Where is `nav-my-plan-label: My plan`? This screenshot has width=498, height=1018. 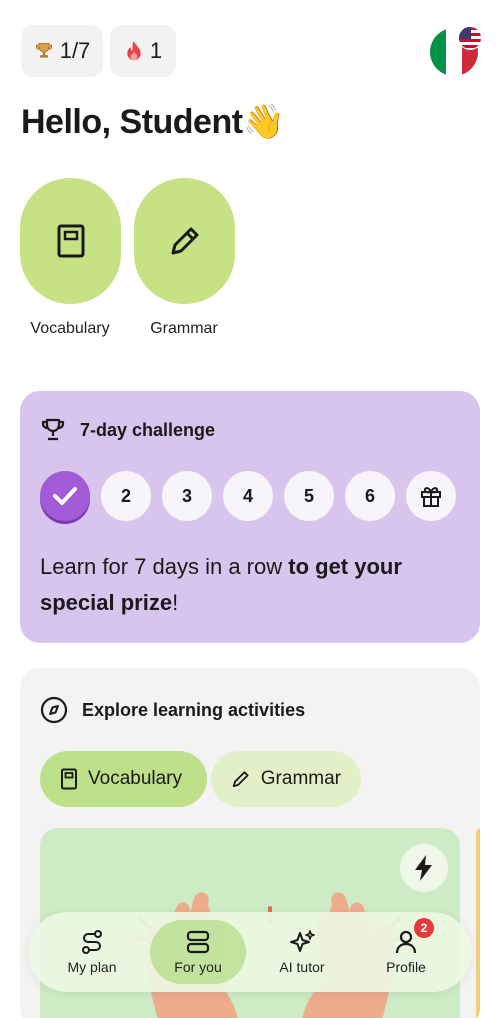
nav-my-plan-label: My plan is located at coordinates (92, 967).